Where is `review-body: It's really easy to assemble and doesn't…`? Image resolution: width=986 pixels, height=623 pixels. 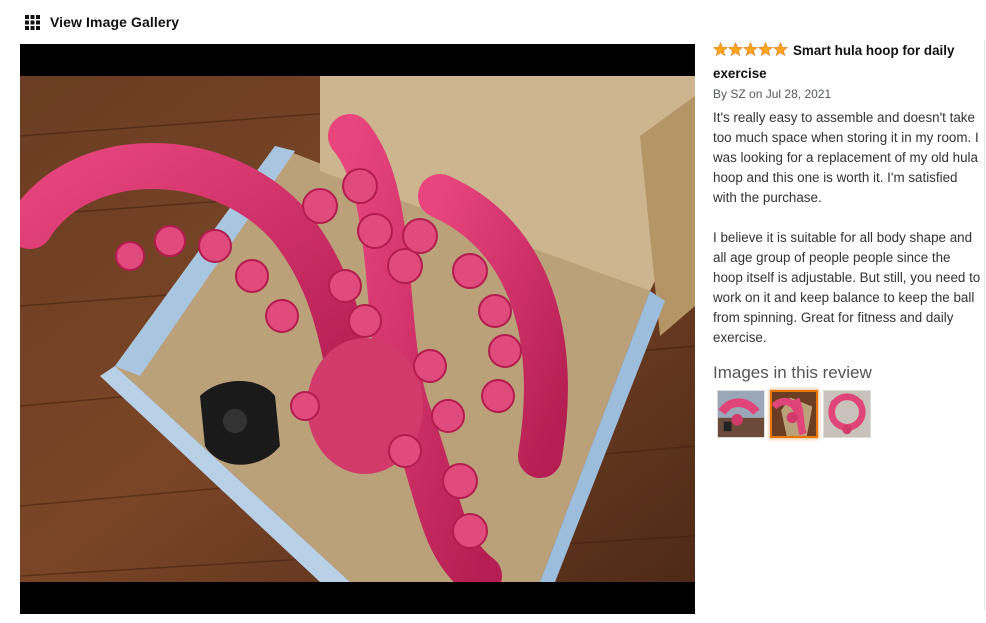
review-body: It's really easy to assemble and doesn't… is located at coordinates (847, 228).